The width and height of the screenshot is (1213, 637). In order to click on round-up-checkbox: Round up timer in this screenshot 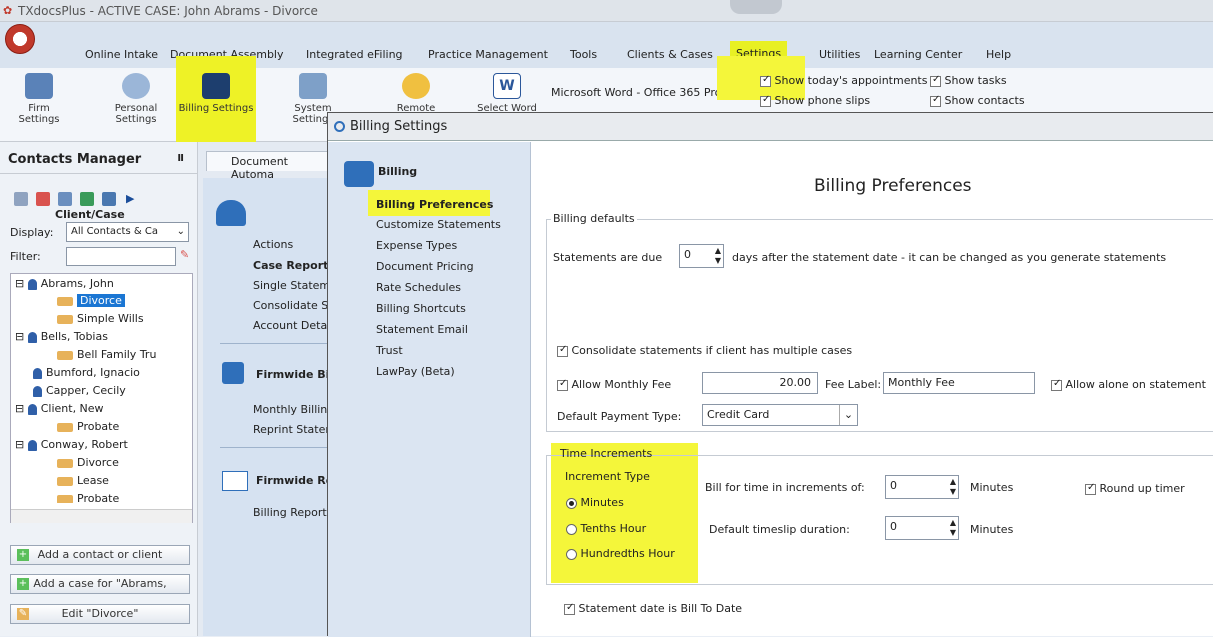, I will do `click(1135, 488)`.